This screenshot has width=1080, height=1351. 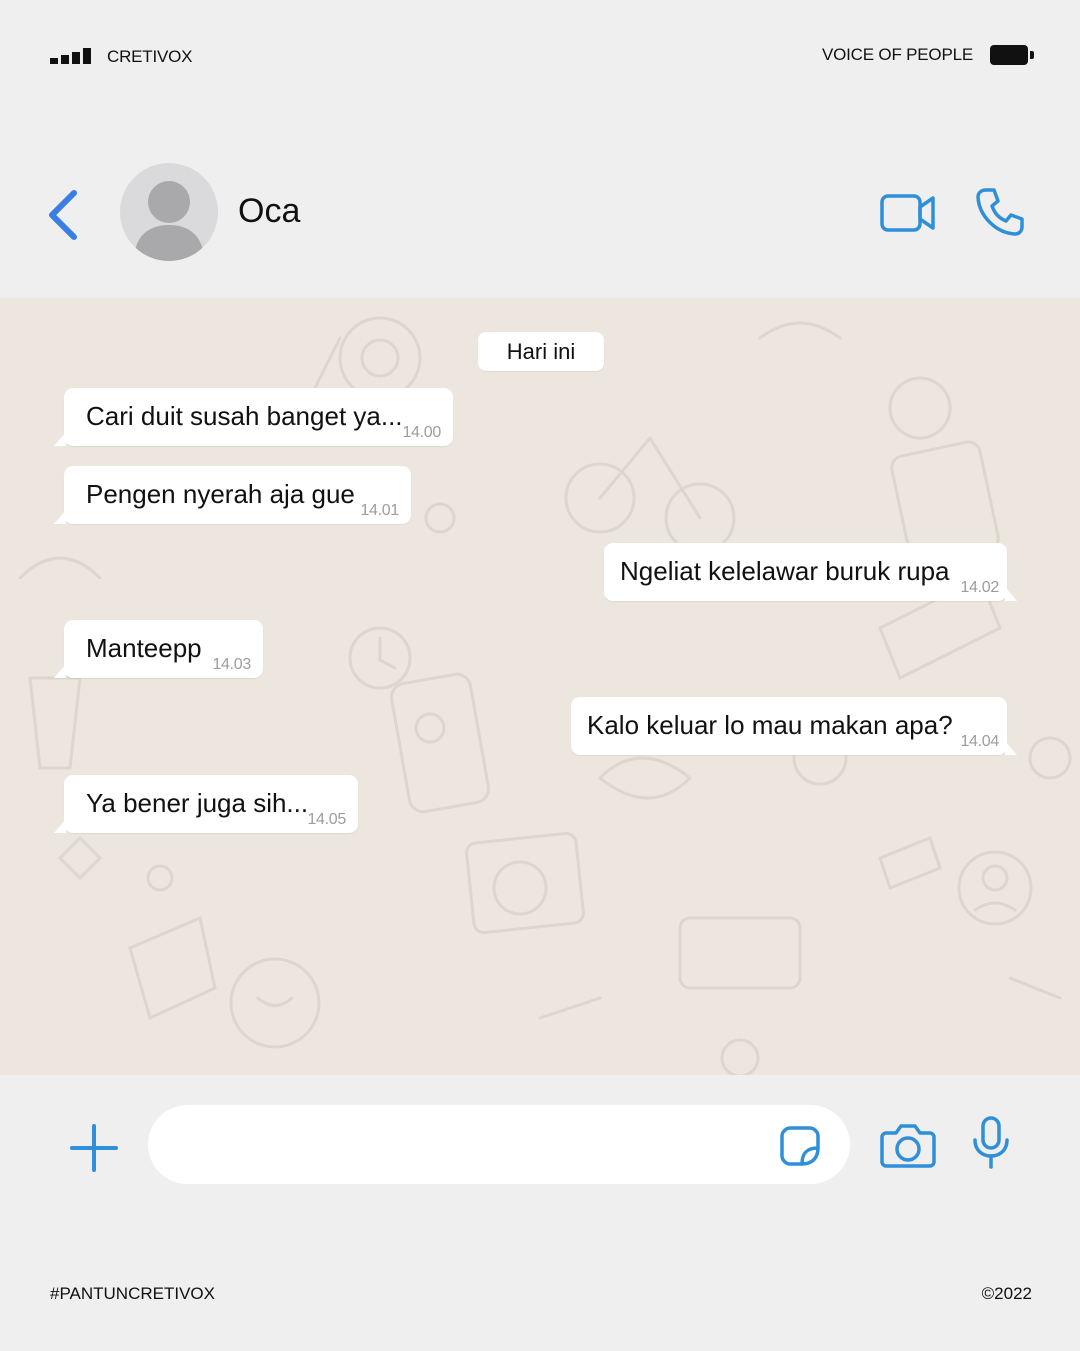 I want to click on camera-button, so click(x=908, y=1145).